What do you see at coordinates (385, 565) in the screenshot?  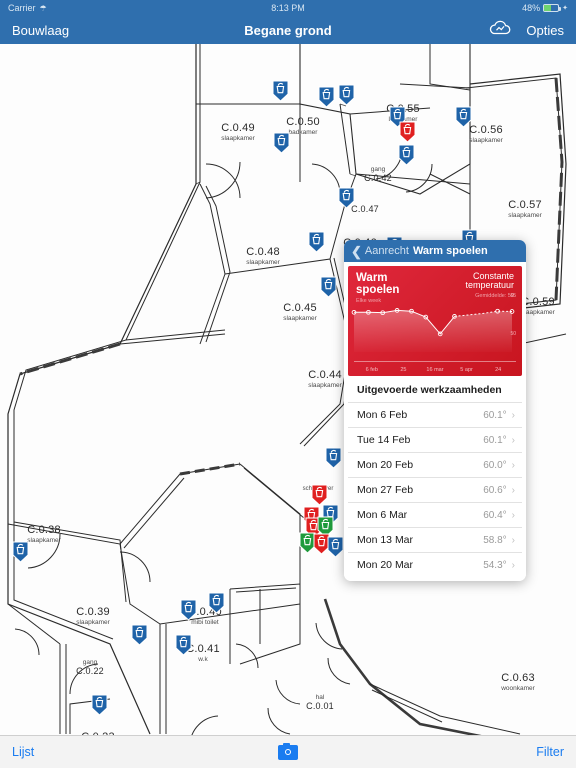 I see `list-item-label: Mon 20 Mar` at bounding box center [385, 565].